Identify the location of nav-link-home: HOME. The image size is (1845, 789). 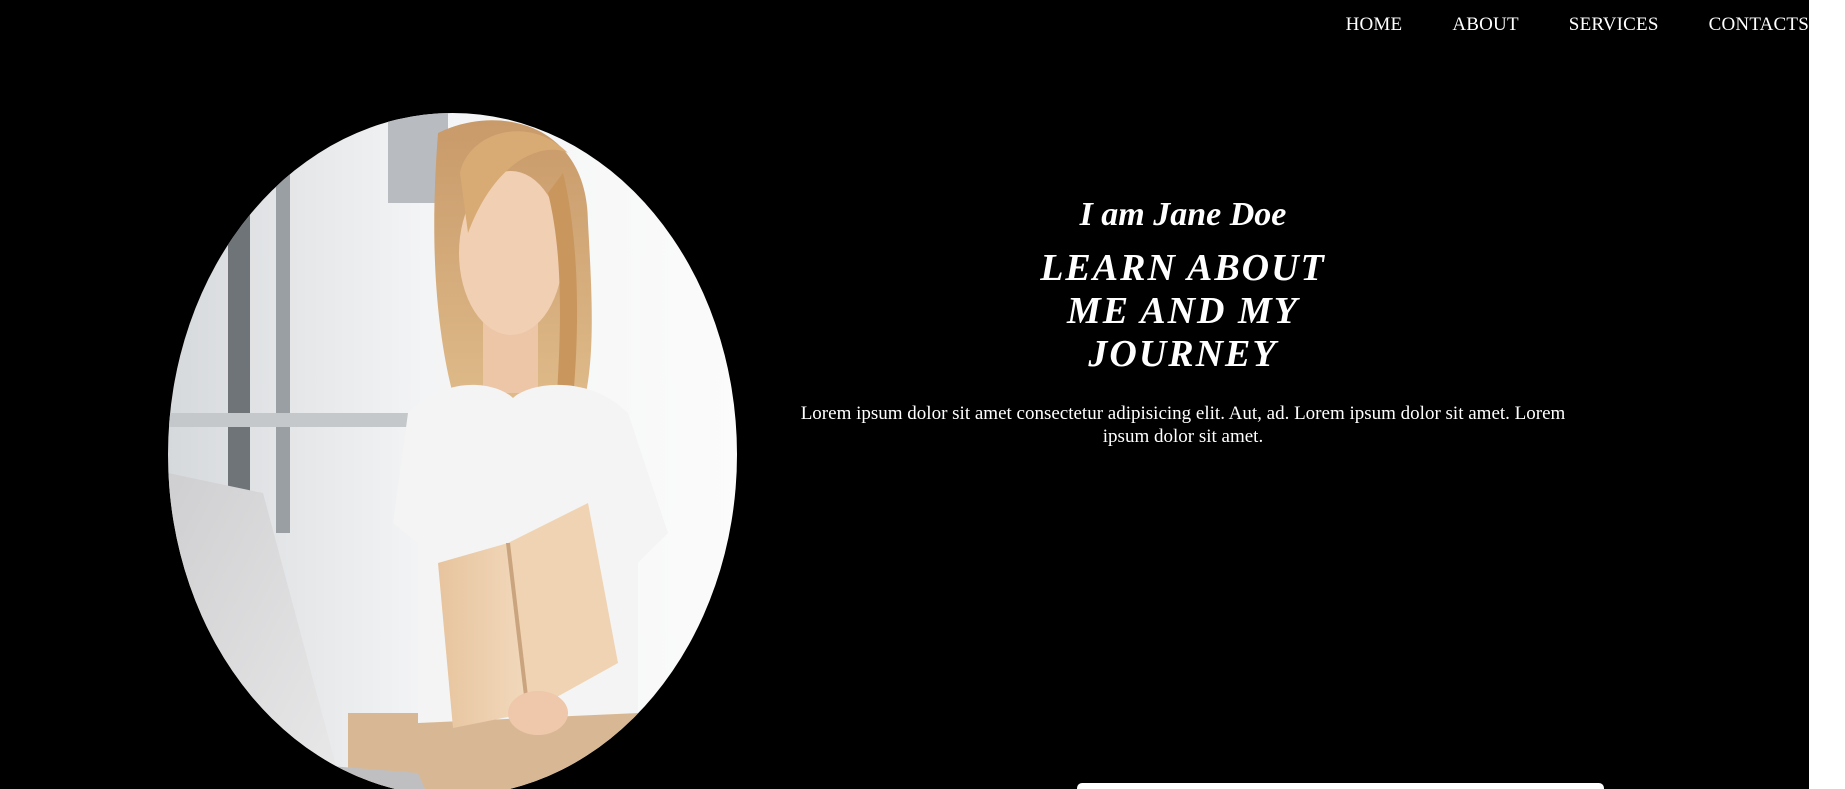
(1374, 25).